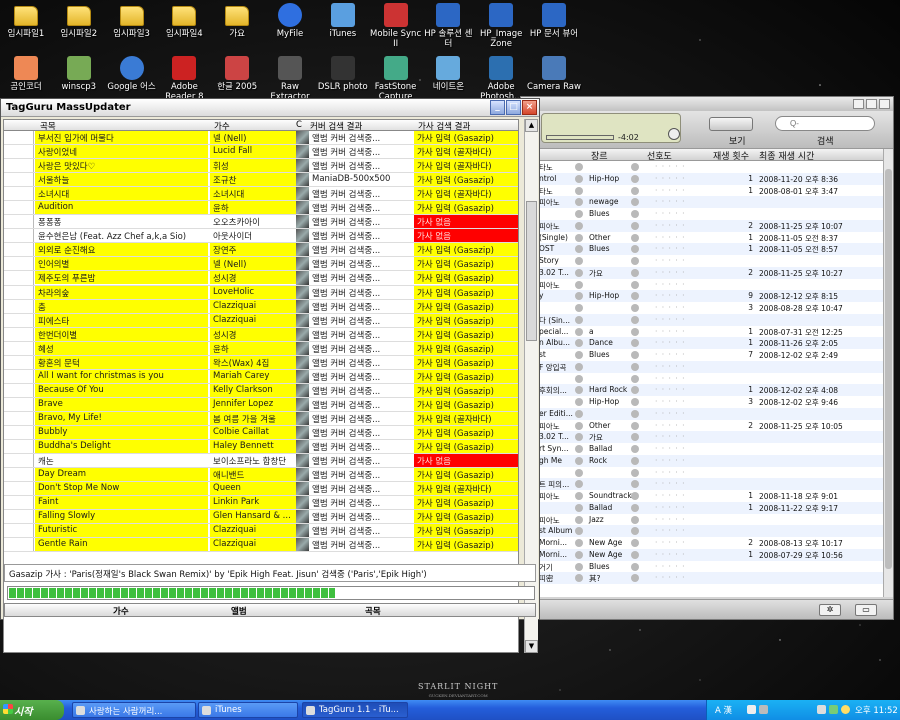 The width and height of the screenshot is (900, 720). What do you see at coordinates (702, 319) in the screenshot?
I see `track-row: 다 (Sin... · · · · ·` at bounding box center [702, 319].